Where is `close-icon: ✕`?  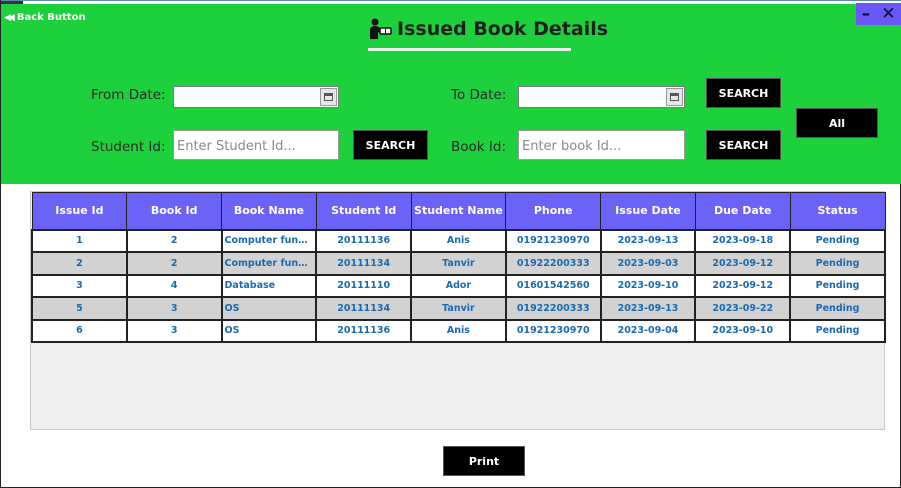
close-icon: ✕ is located at coordinates (888, 14).